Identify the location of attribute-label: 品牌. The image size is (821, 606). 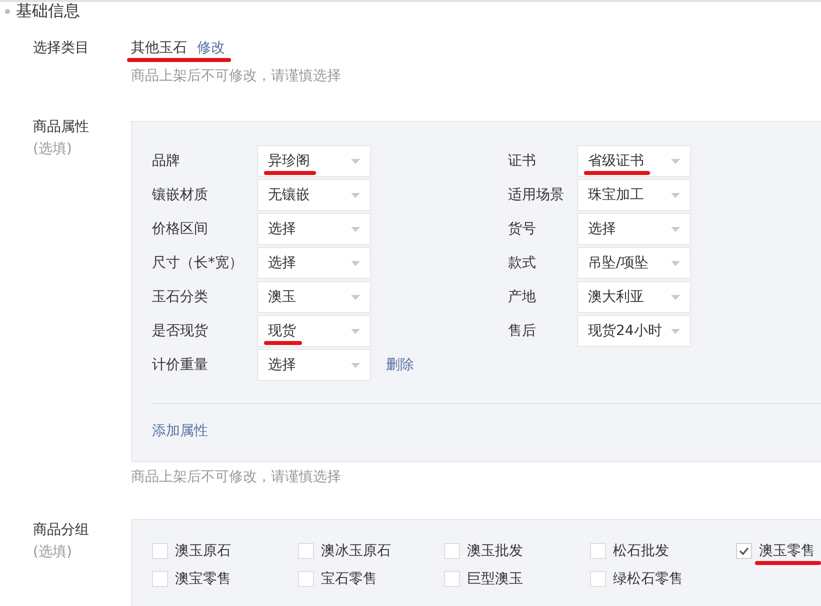
(166, 161).